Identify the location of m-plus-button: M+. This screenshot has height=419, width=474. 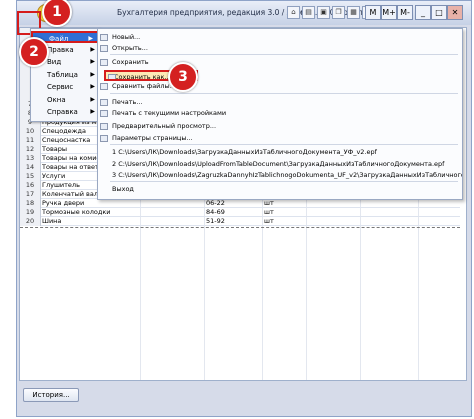
(389, 12).